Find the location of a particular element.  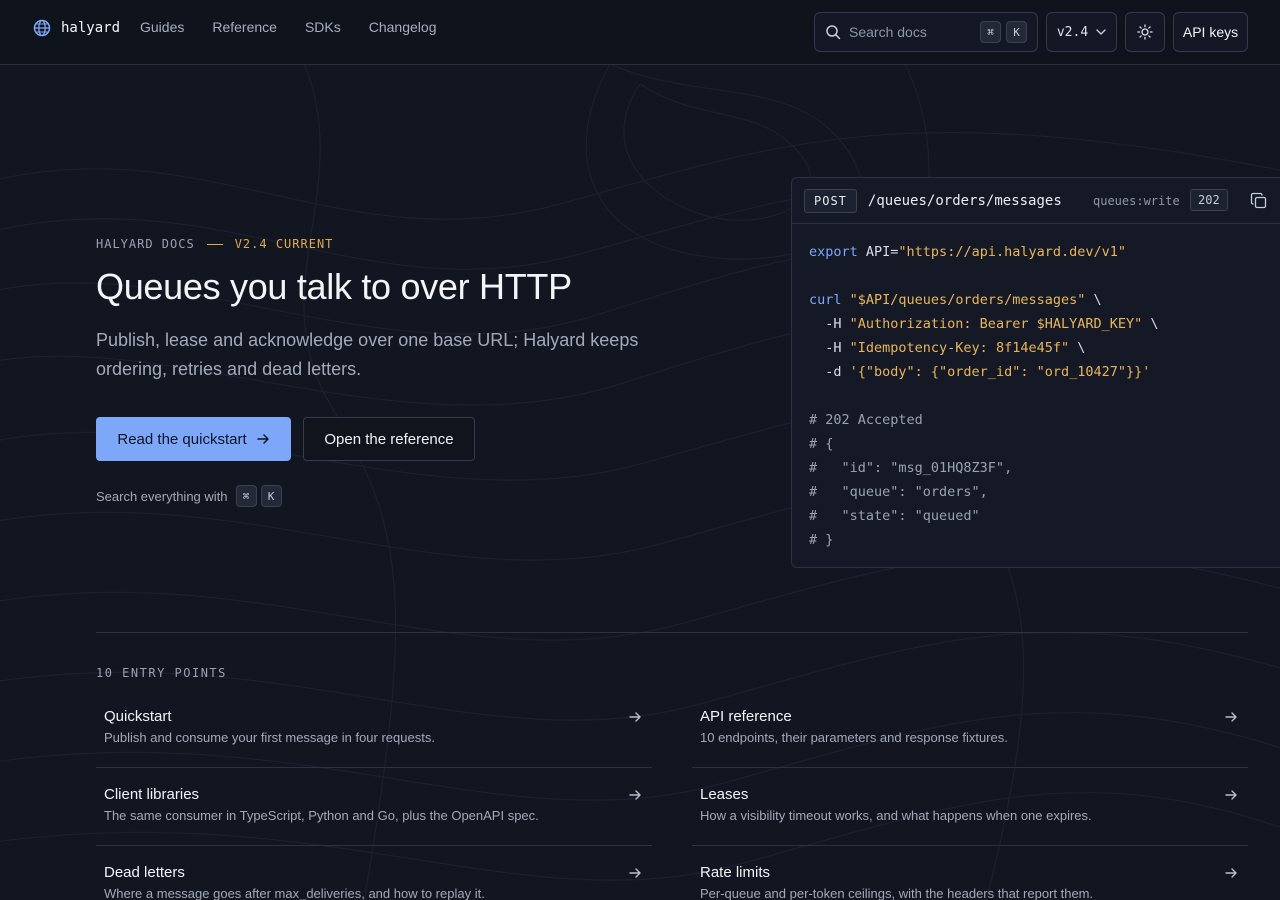

code-line: # "queue": "orders", is located at coordinates (1041, 492).